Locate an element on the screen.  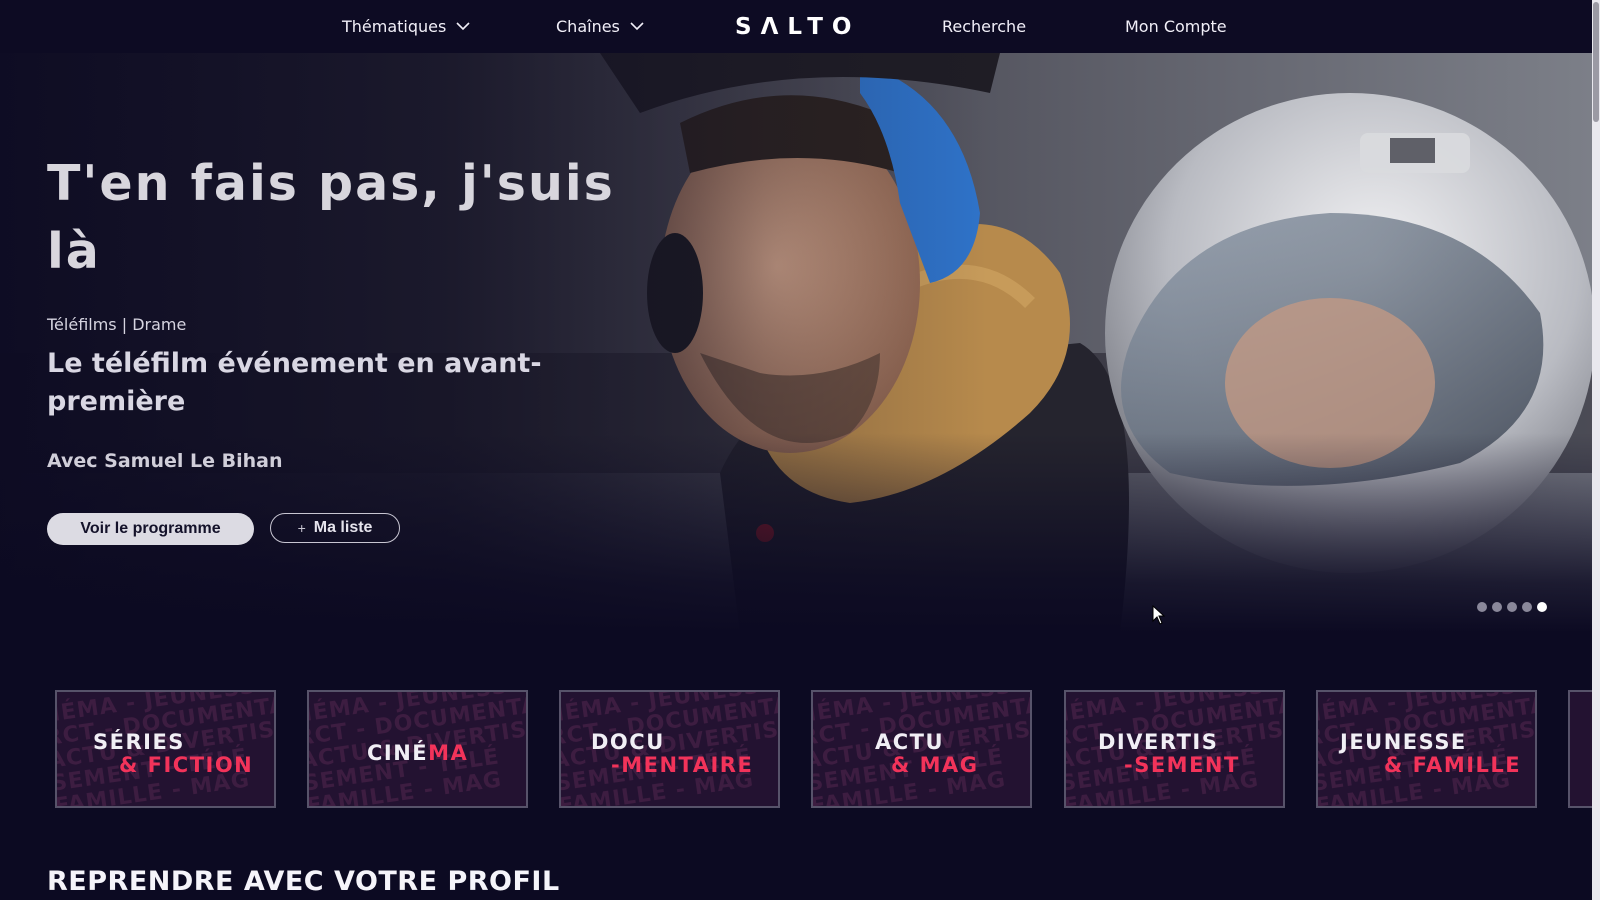
tile-label-line2: & FICTION is located at coordinates (186, 765).